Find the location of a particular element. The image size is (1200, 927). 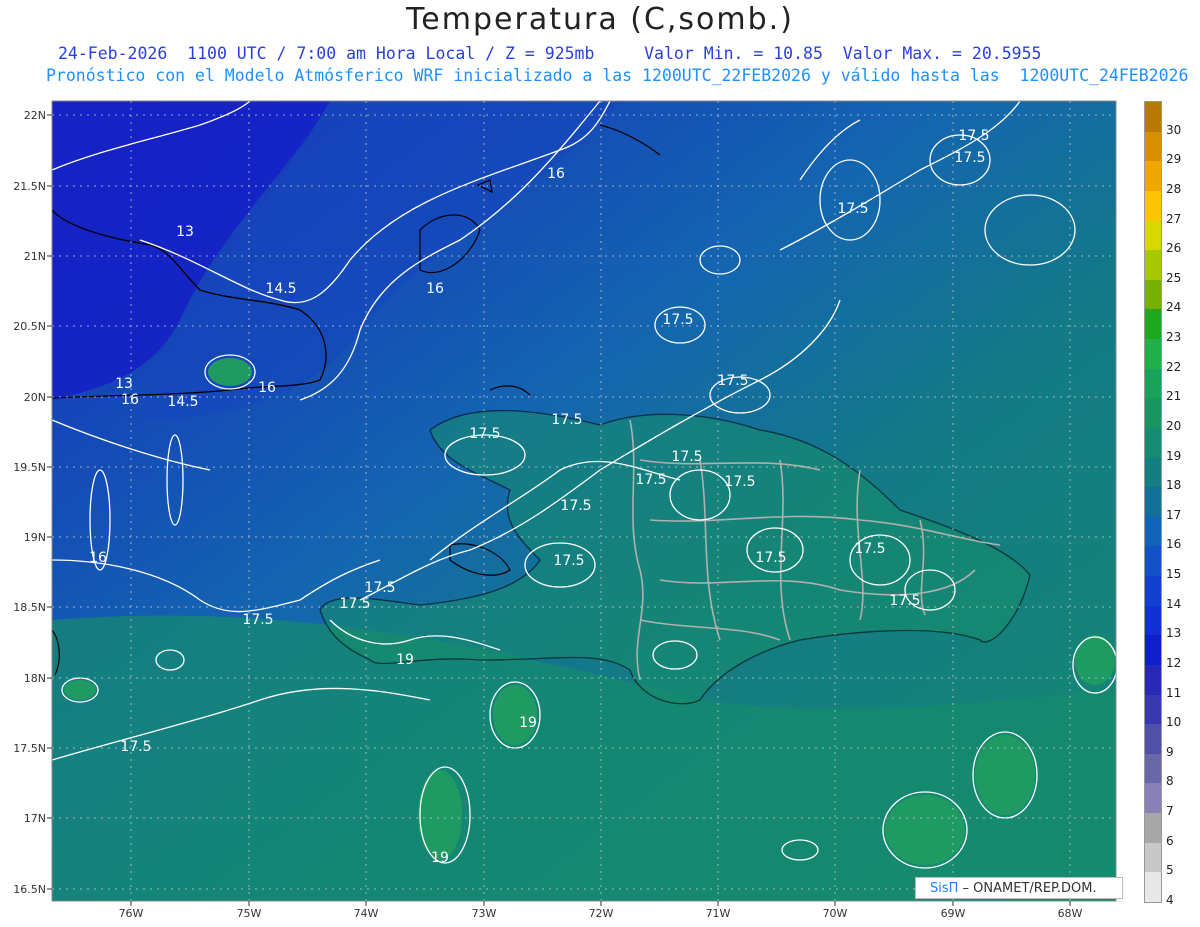

lon-label: 73W is located at coordinates (484, 913).